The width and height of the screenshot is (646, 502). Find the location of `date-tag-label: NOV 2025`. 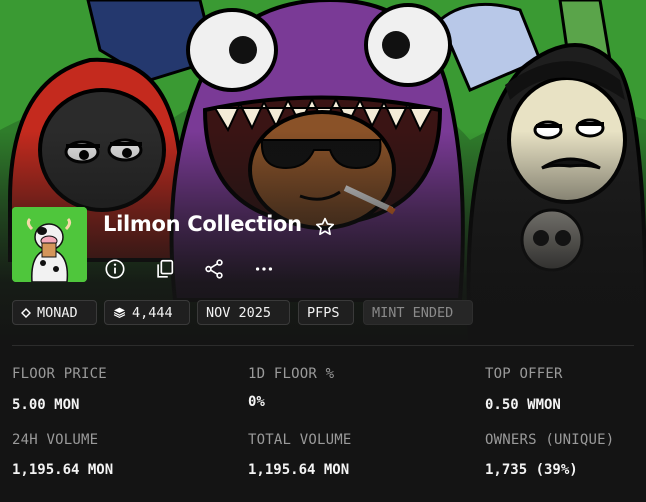

date-tag-label: NOV 2025 is located at coordinates (239, 312).